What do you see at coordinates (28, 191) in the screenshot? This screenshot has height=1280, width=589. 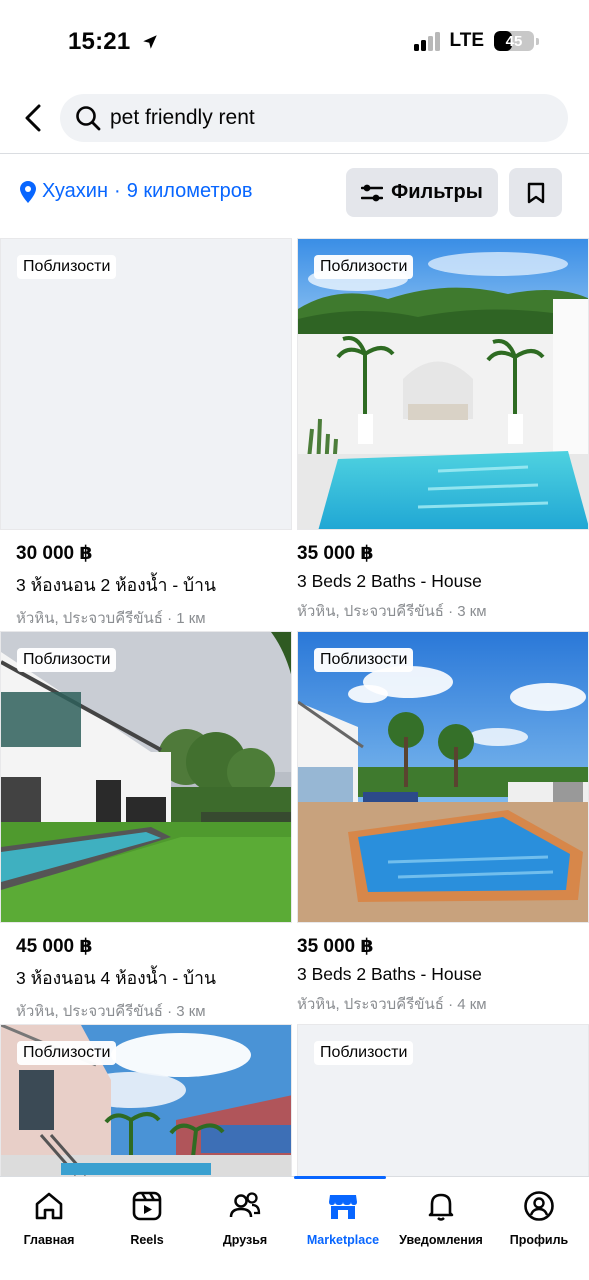 I see `location-pin-icon` at bounding box center [28, 191].